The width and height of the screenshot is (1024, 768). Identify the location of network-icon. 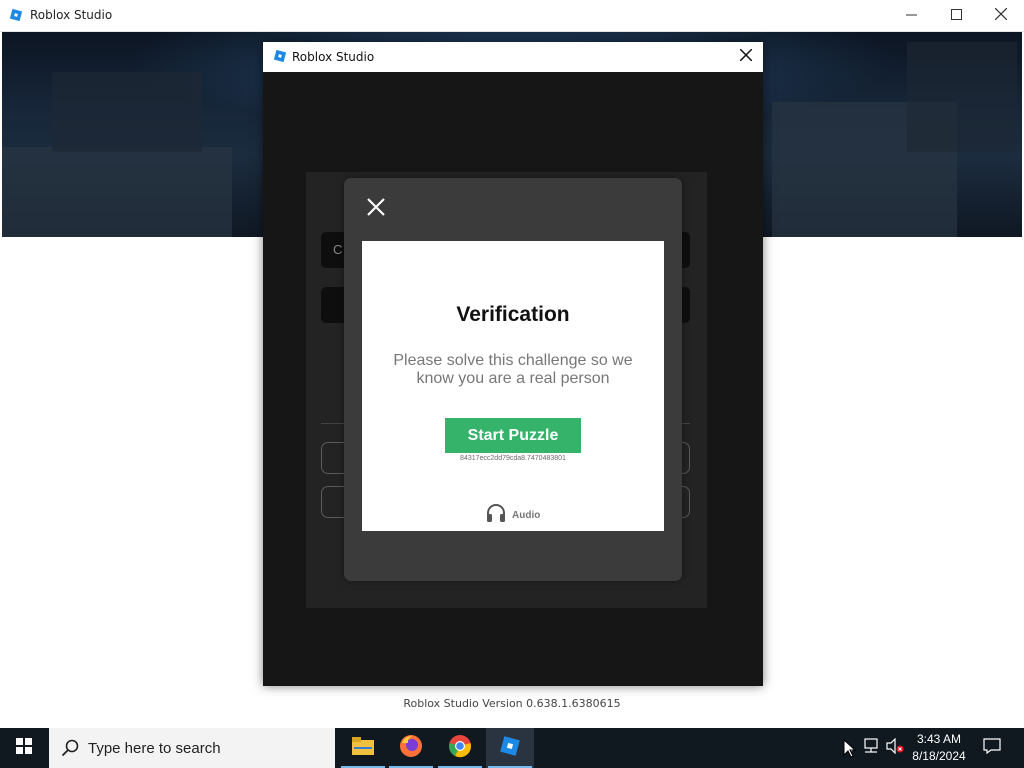
(871, 748).